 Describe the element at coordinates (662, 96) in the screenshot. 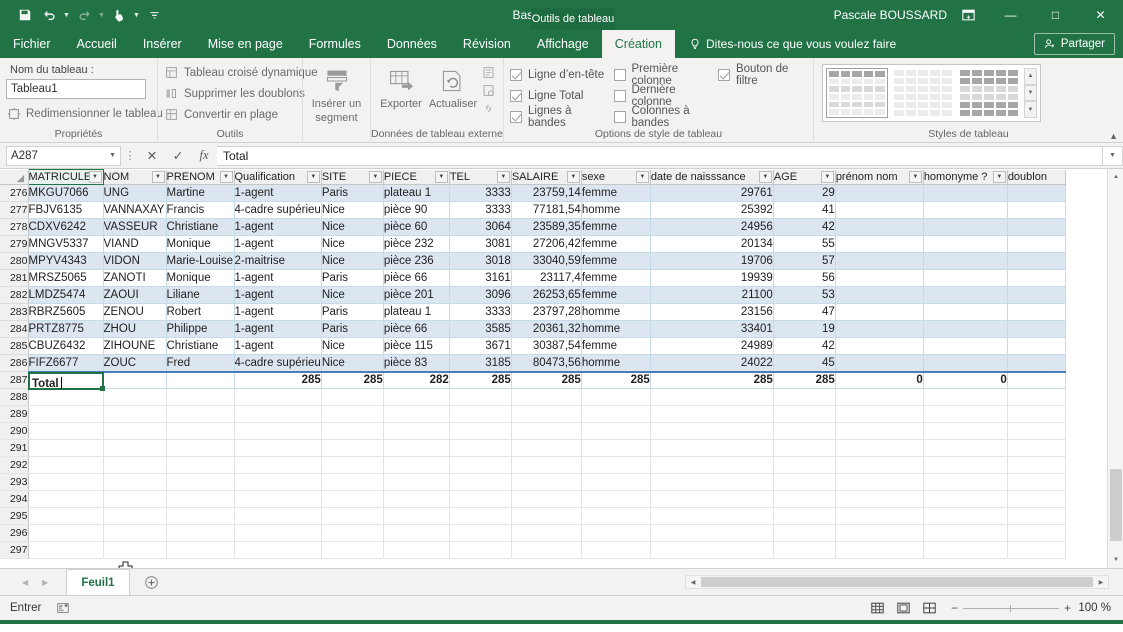

I see `checkbox-derniere-colonne: Dernière colonne` at that location.